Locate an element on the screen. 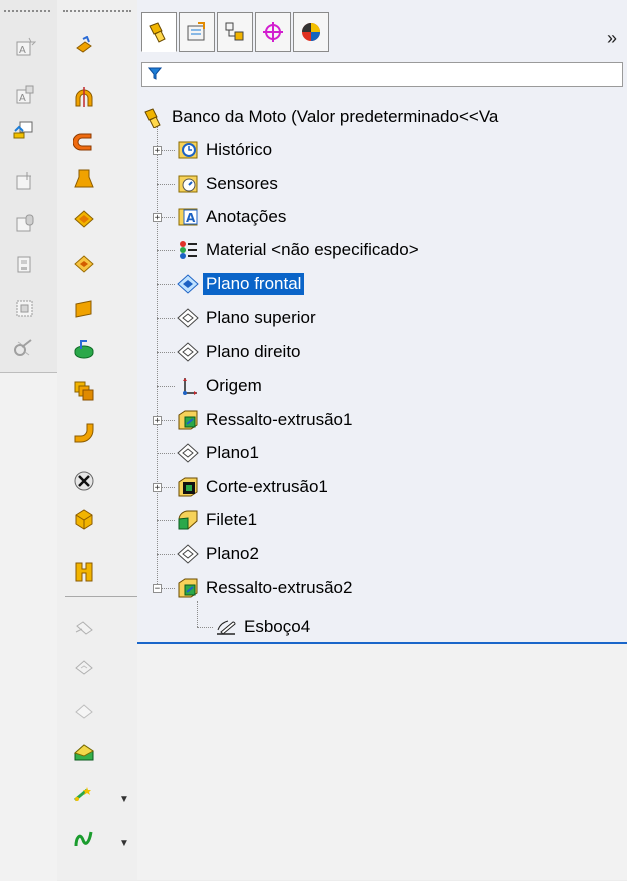  filter-icon is located at coordinates (155, 73).